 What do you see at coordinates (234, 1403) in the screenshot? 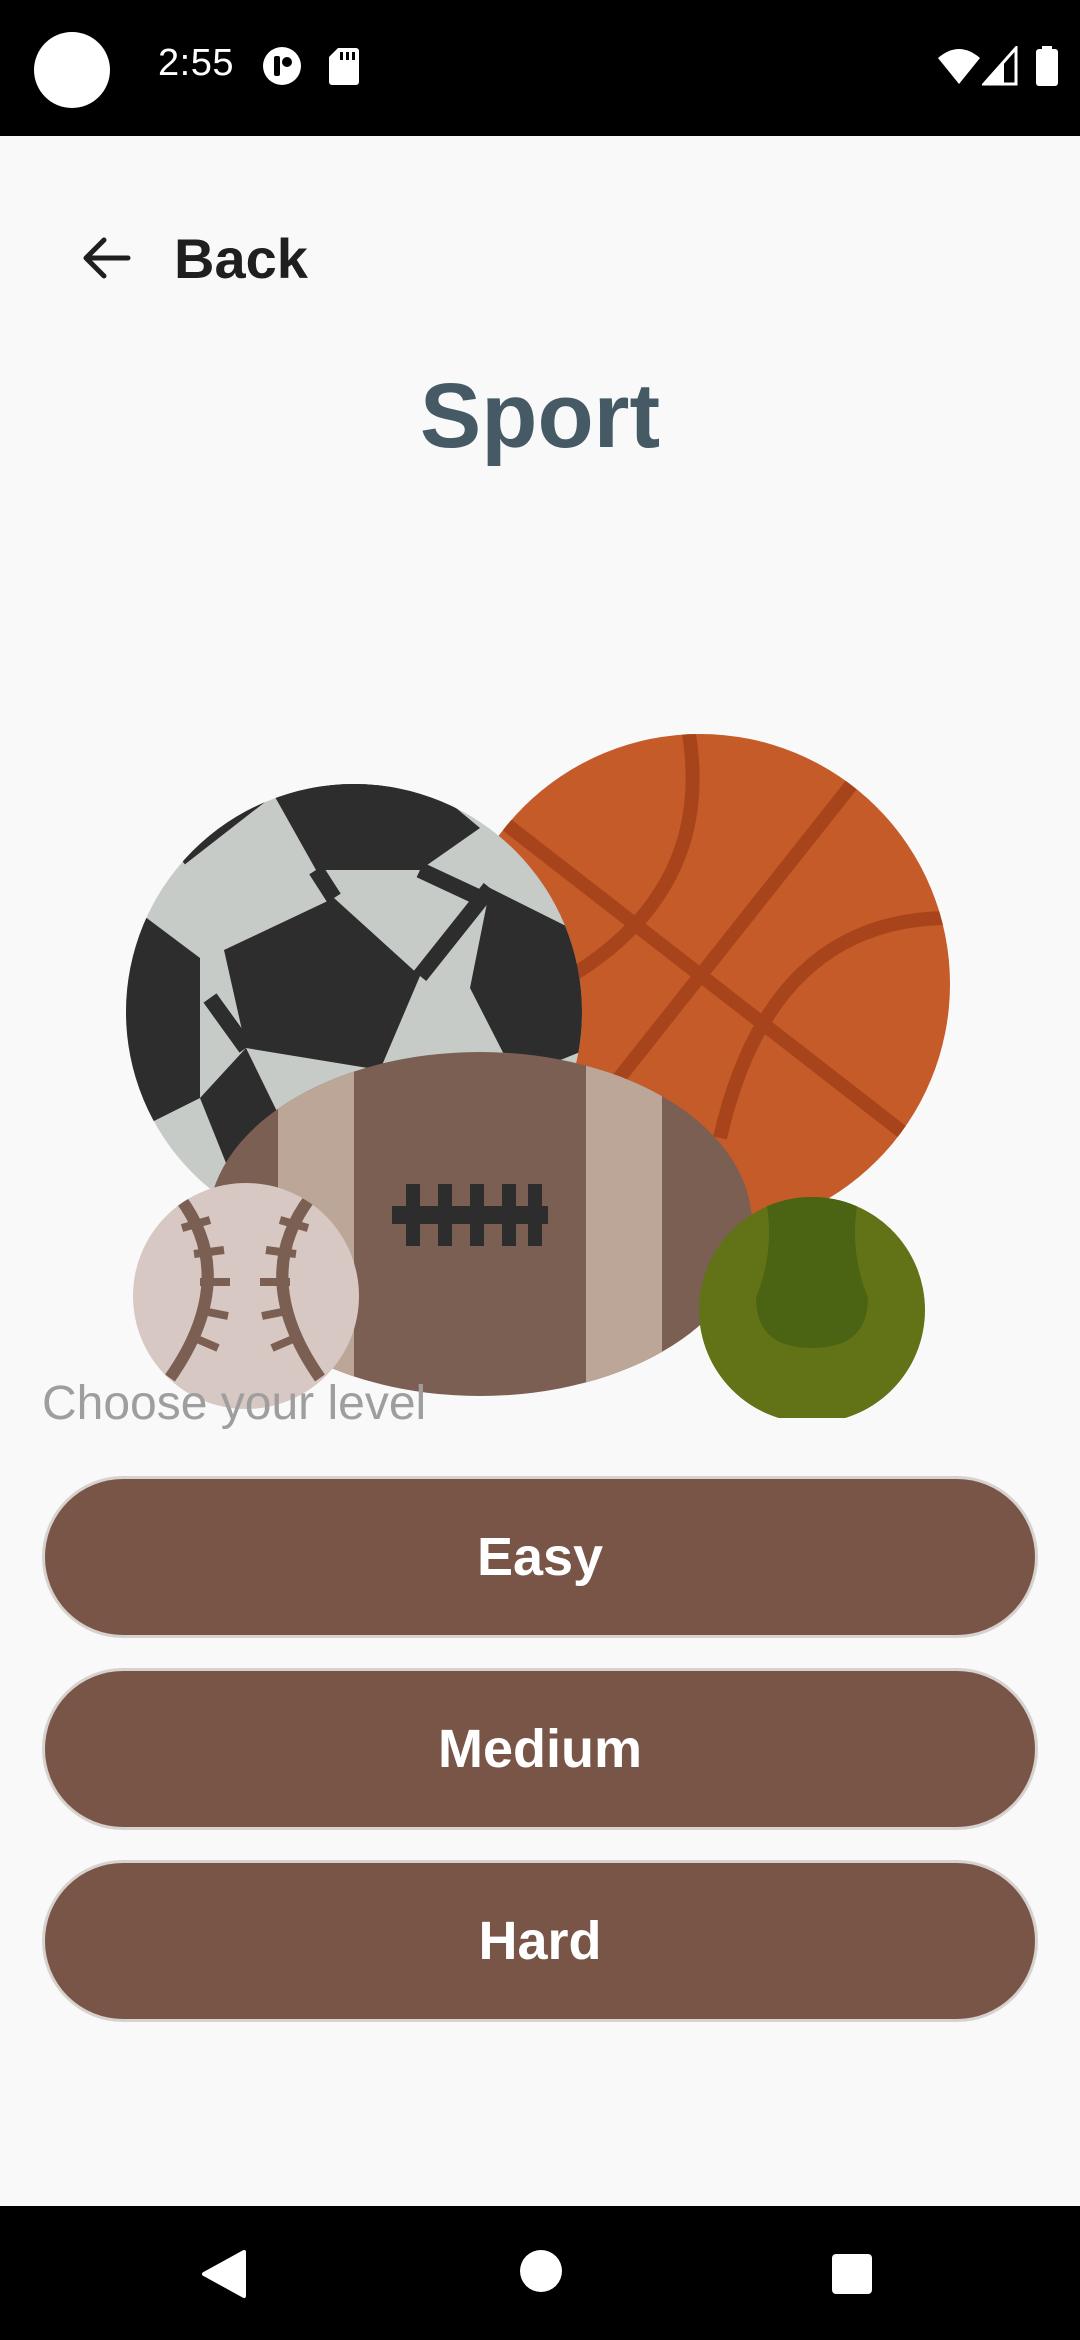
I see `level-prompt: Choose your level` at bounding box center [234, 1403].